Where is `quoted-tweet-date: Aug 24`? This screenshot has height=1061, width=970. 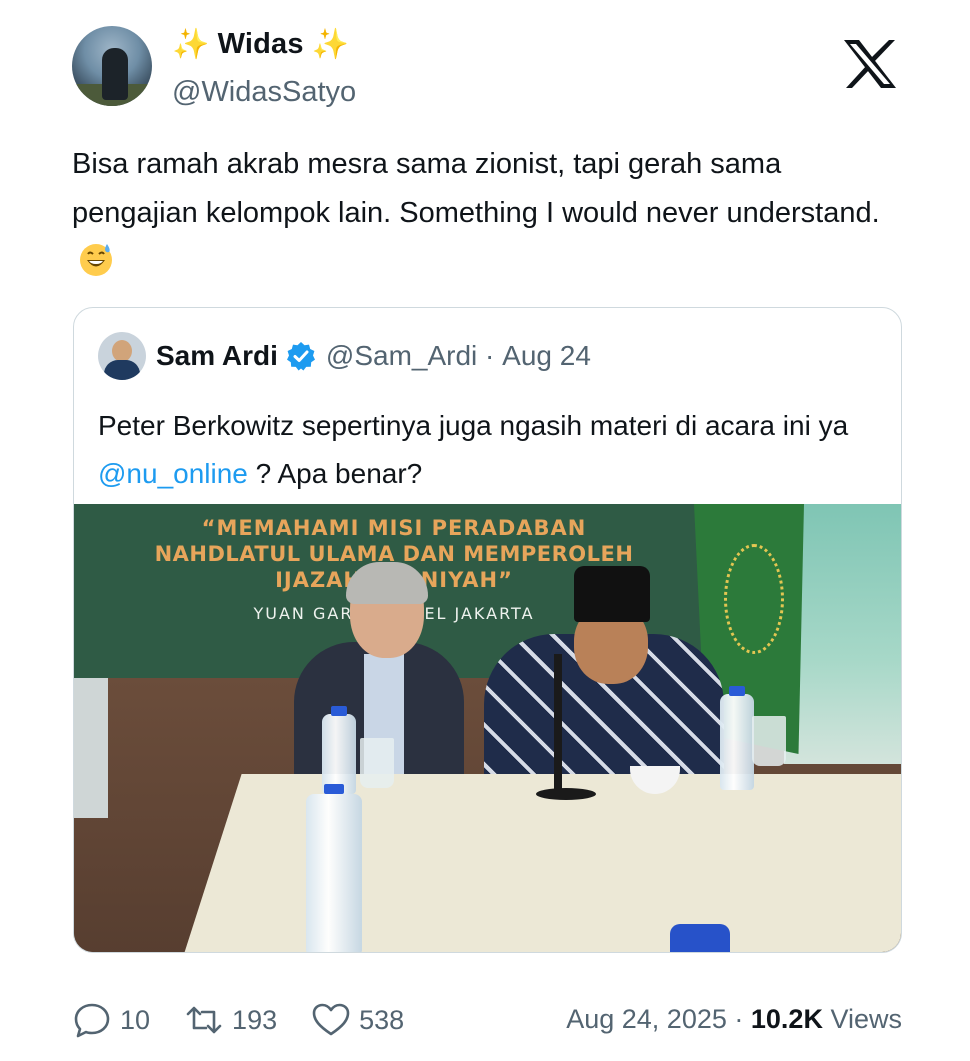 quoted-tweet-date: Aug 24 is located at coordinates (546, 356).